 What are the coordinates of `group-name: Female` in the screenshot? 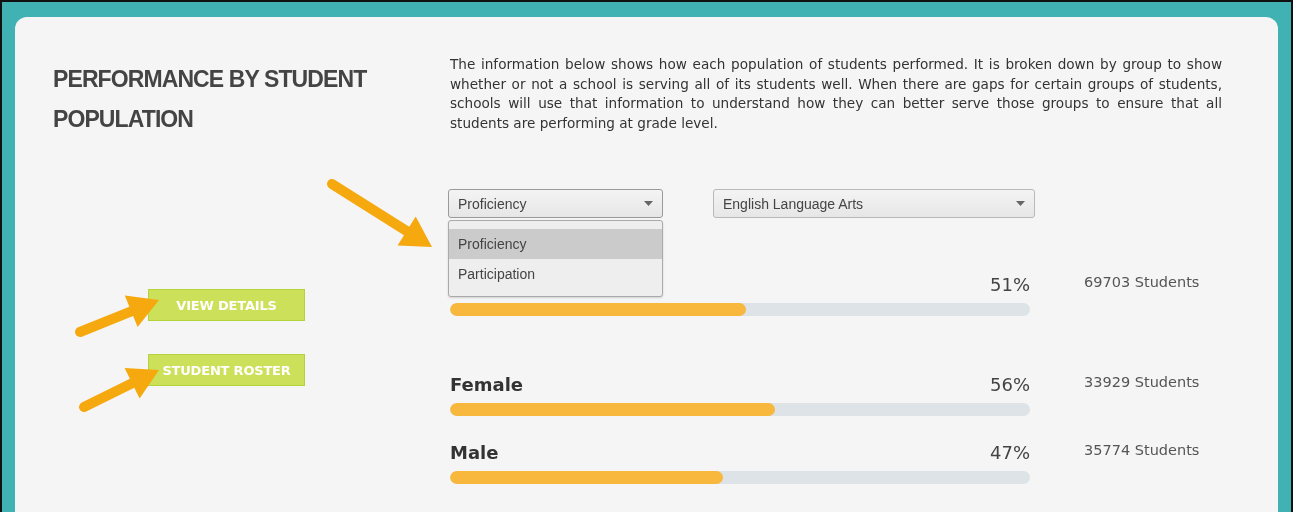 It's located at (487, 384).